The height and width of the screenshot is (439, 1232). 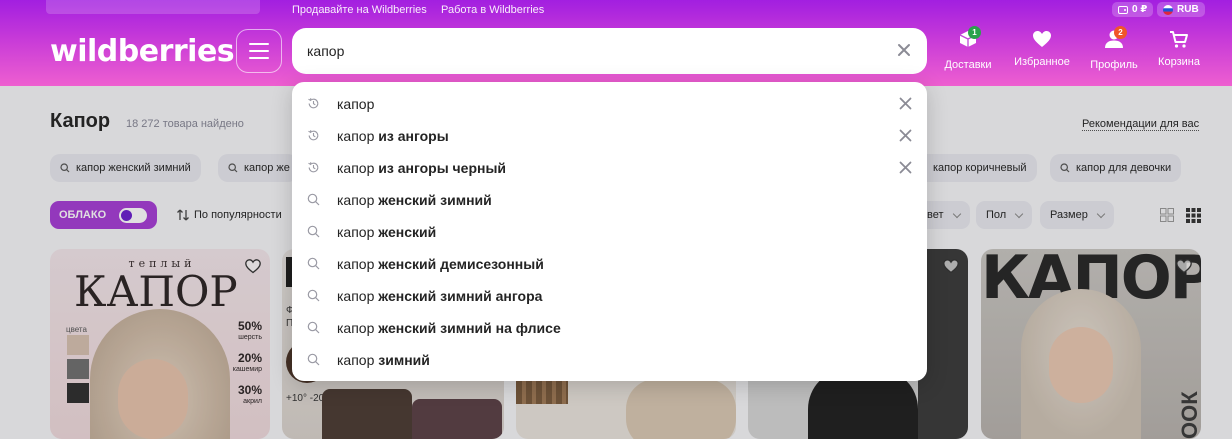 I want to click on suggestion-item: капор женский зимний ангора, so click(x=609, y=296).